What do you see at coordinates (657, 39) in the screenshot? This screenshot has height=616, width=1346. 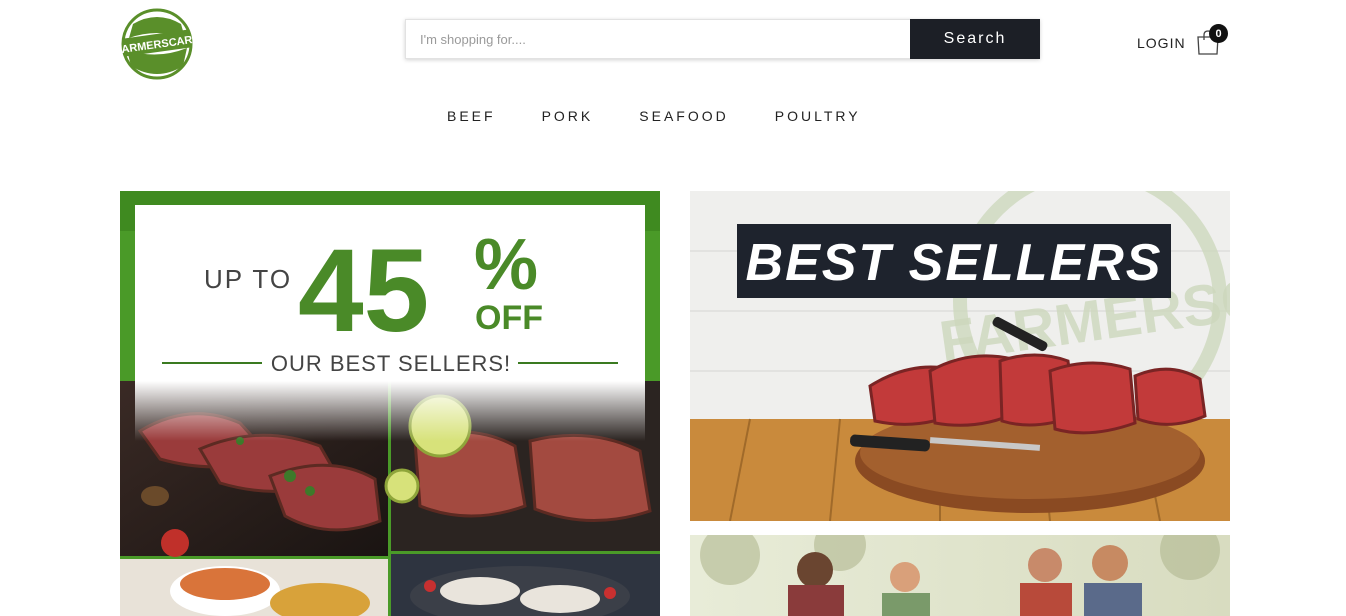 I see `search-input` at bounding box center [657, 39].